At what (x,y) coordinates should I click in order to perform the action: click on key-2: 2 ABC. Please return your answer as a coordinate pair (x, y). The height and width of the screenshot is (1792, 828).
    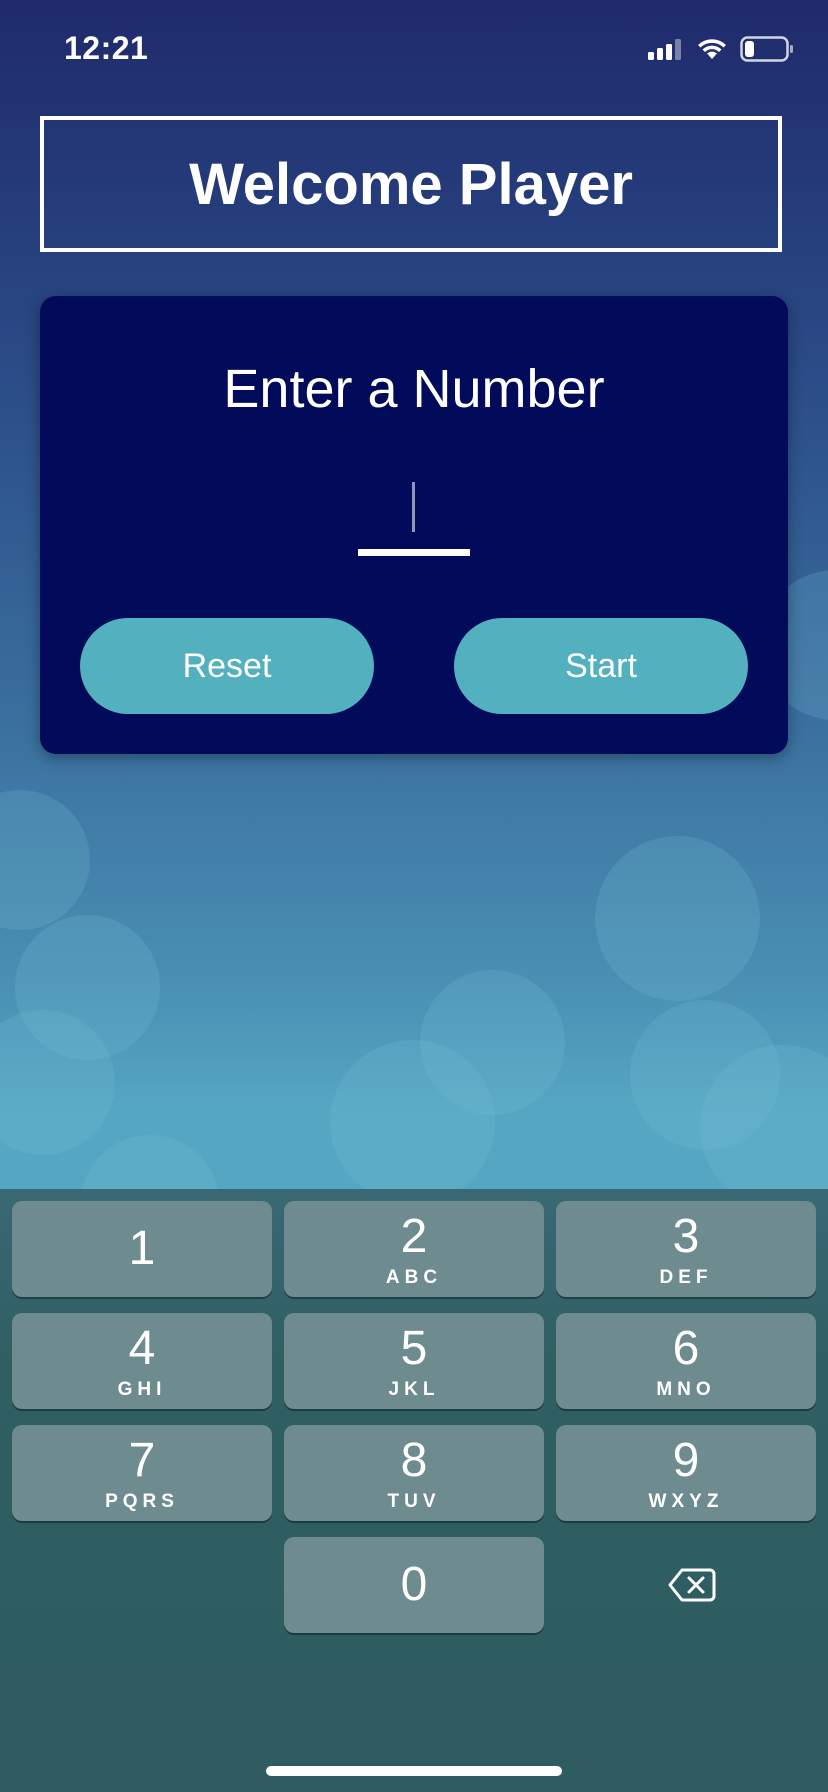
    Looking at the image, I should click on (414, 1249).